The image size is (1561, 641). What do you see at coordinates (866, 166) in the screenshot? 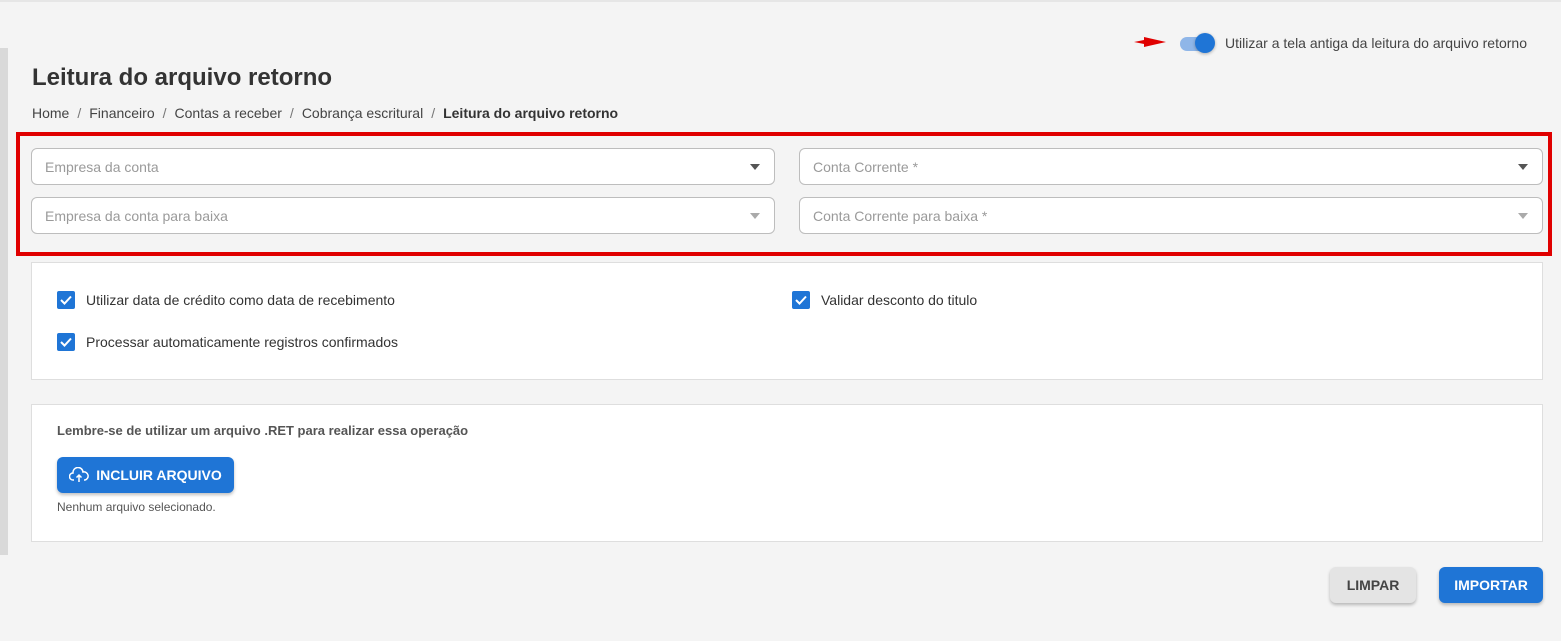
I see `conta-corrente-placeholder: Conta Corrente *` at bounding box center [866, 166].